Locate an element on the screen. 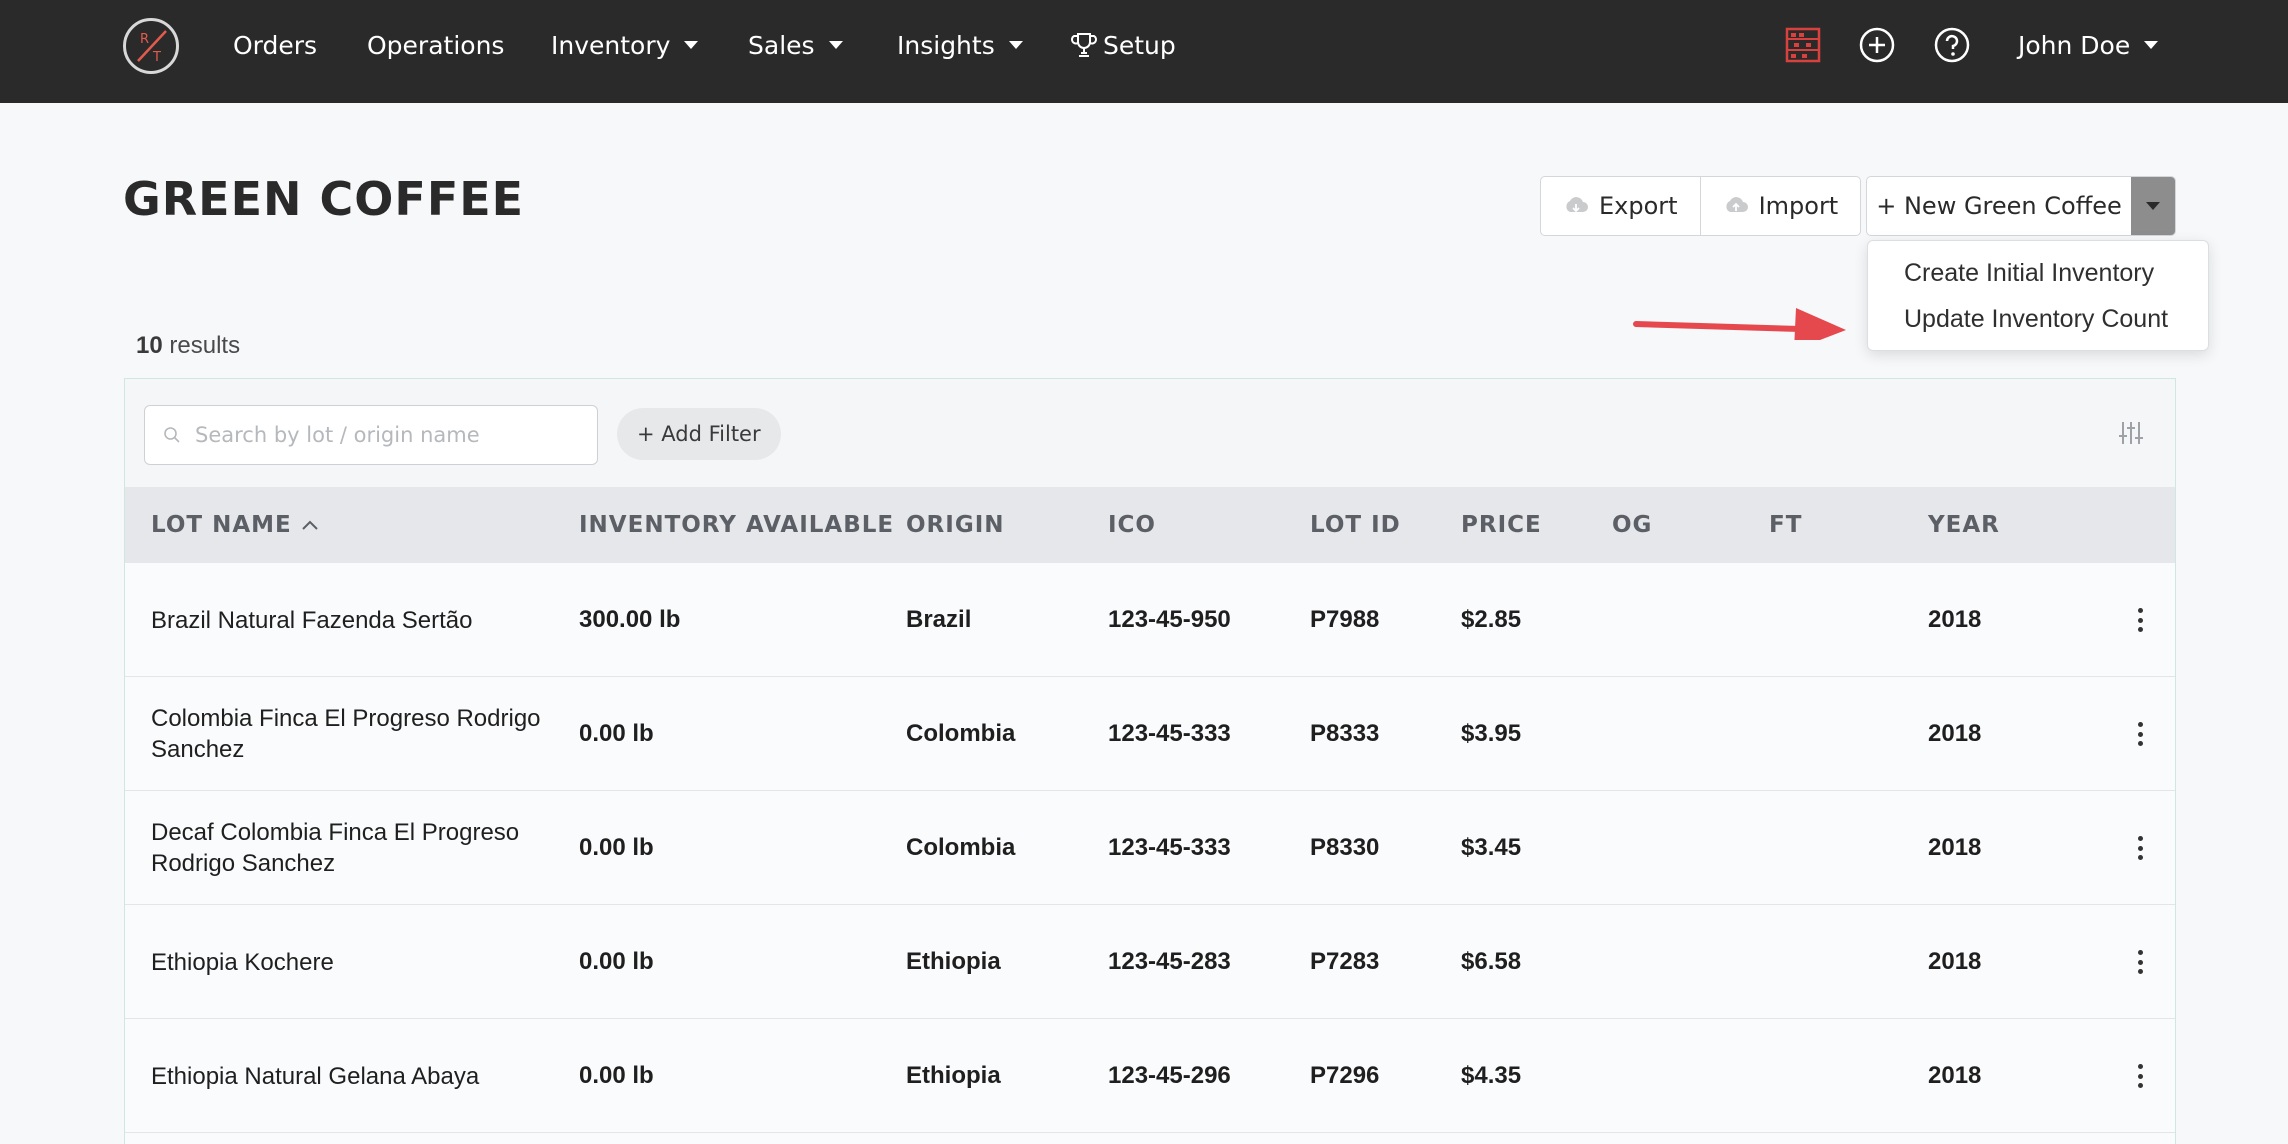 This screenshot has width=2288, height=1144. cell-ico: 123-45-950 is located at coordinates (1169, 619).